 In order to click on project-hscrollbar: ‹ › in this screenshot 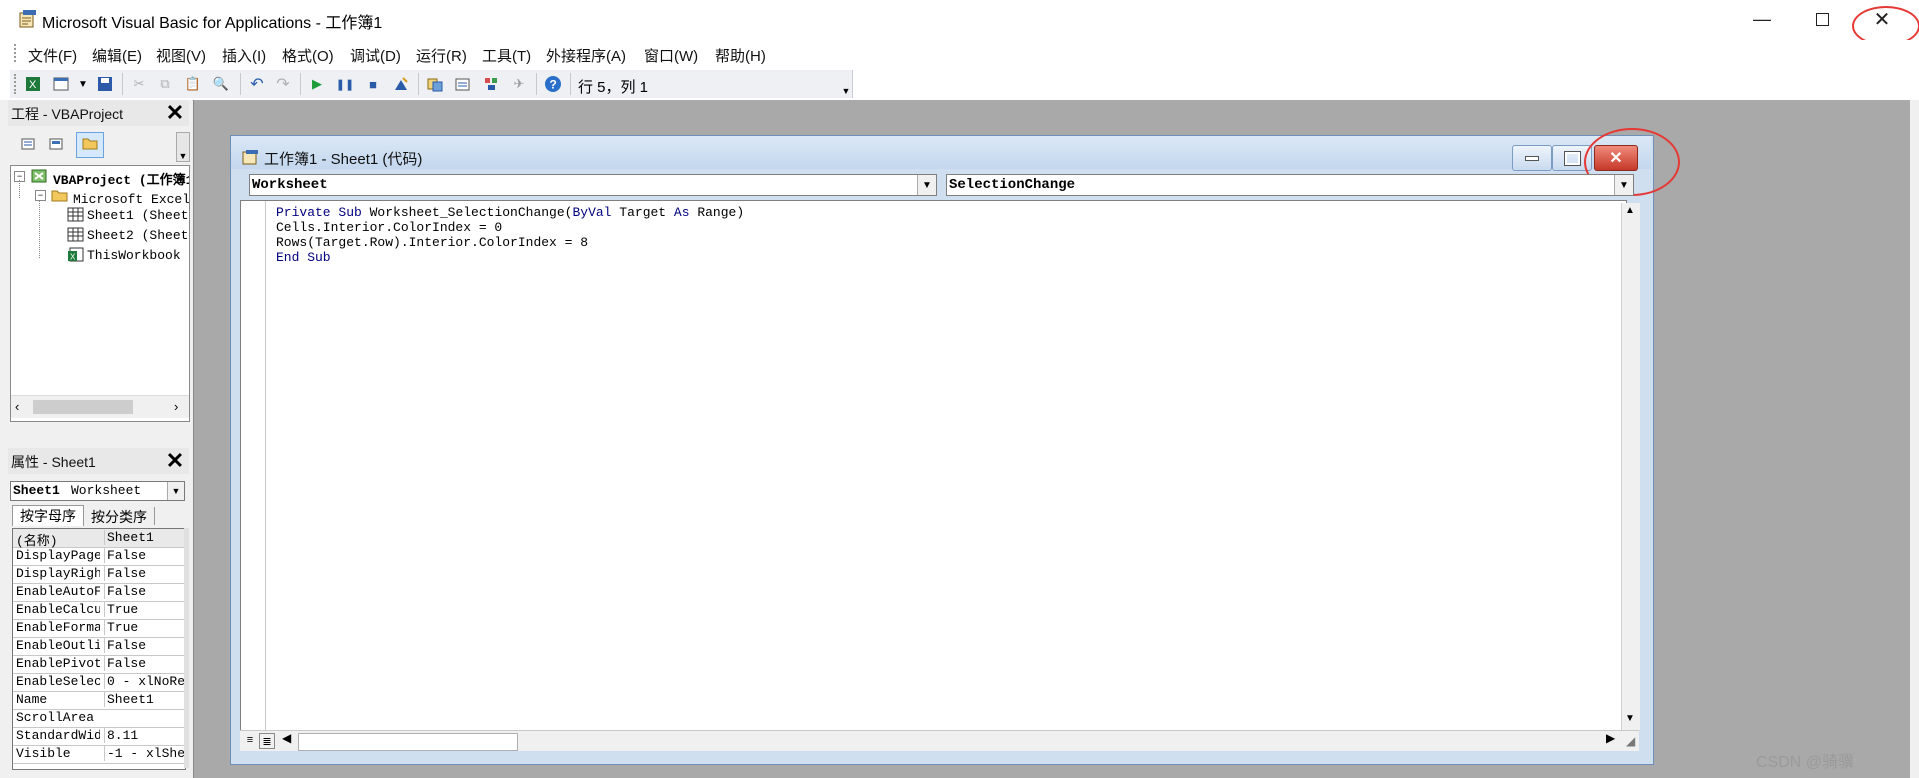, I will do `click(100, 406)`.